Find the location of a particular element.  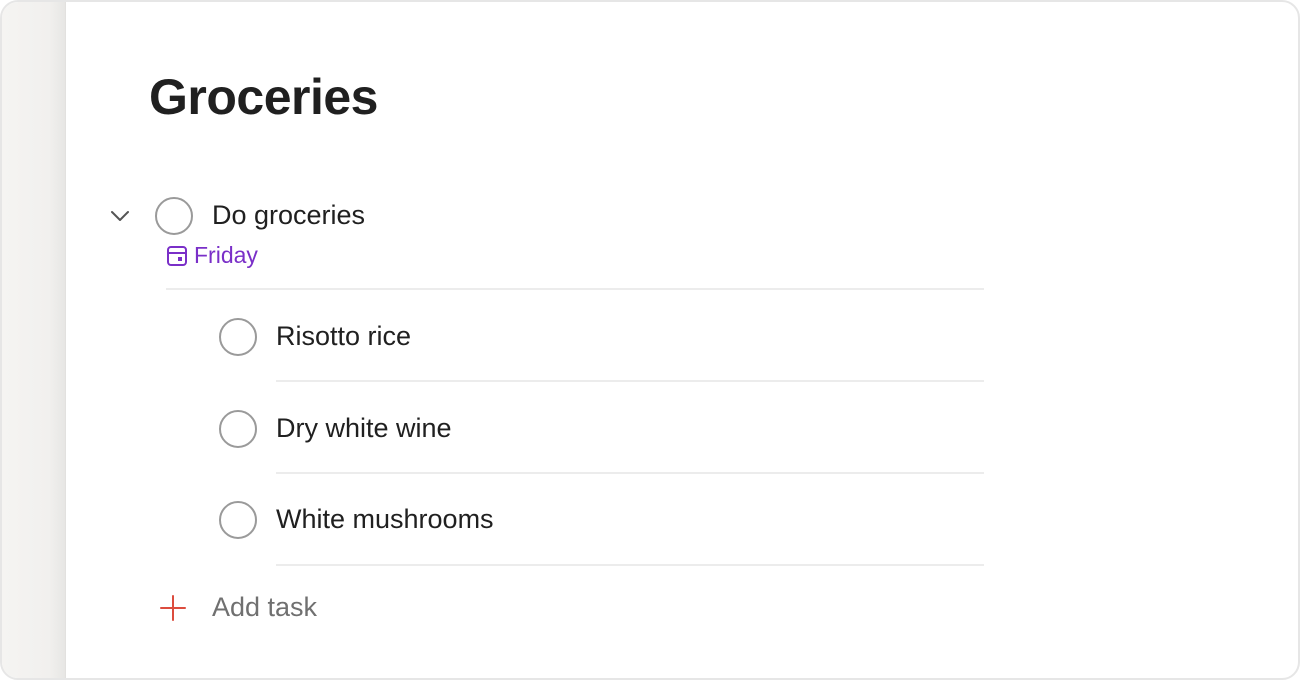

subtask-title: Dry white wine is located at coordinates (364, 428).